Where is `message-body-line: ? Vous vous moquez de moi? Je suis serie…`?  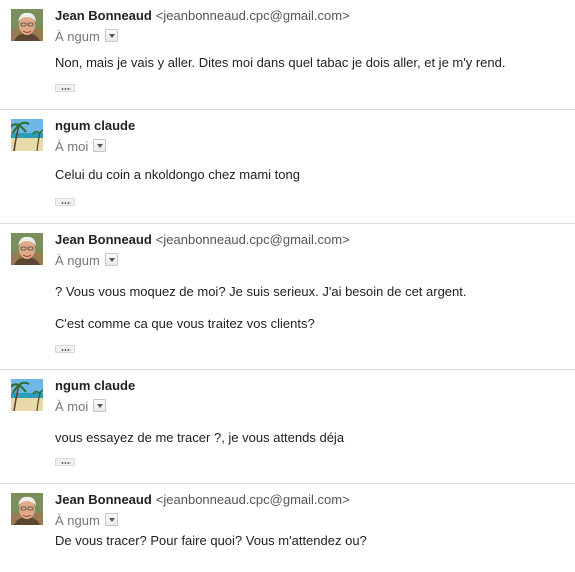 message-body-line: ? Vous vous moquez de moi? Je suis serie… is located at coordinates (261, 291).